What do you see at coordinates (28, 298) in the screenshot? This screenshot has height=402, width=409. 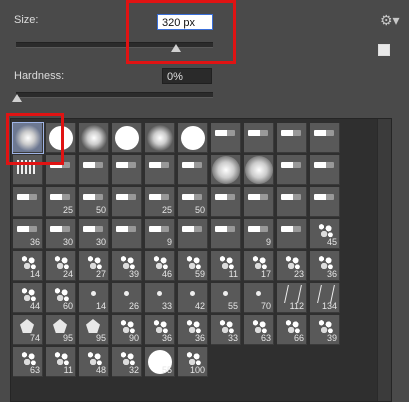 I see `brush-preset-50: 44` at bounding box center [28, 298].